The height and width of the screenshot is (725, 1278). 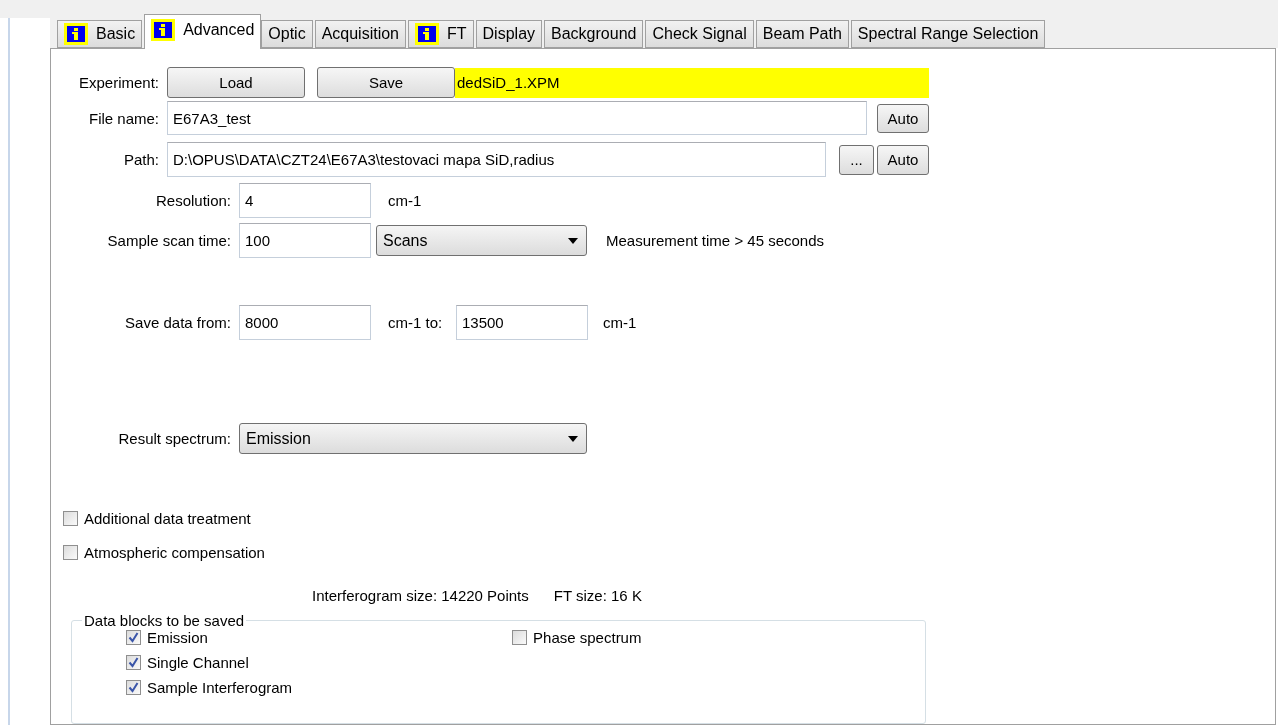 What do you see at coordinates (305, 240) in the screenshot?
I see `scan-time-field: 100` at bounding box center [305, 240].